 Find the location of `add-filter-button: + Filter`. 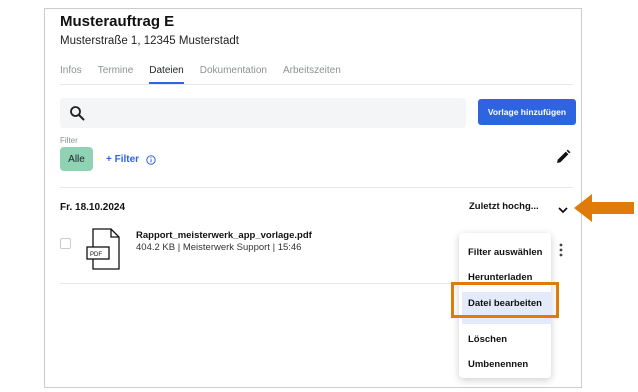

add-filter-button: + Filter is located at coordinates (131, 159).